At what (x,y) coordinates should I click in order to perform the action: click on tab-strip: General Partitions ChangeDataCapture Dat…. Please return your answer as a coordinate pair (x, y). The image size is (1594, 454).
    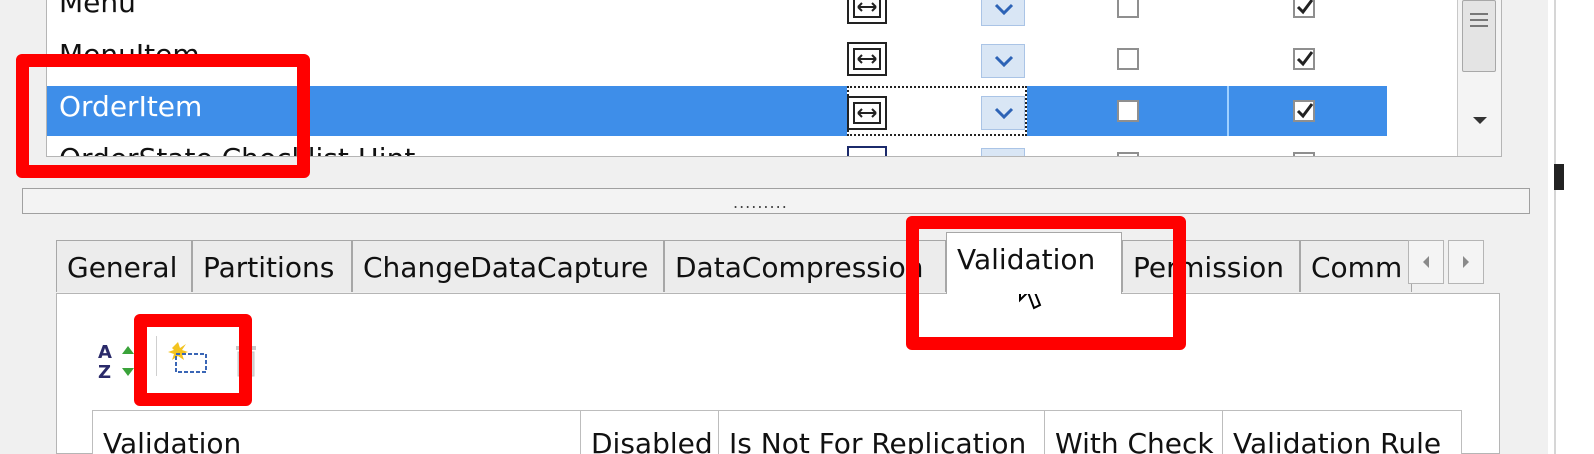
    Looking at the image, I should click on (778, 263).